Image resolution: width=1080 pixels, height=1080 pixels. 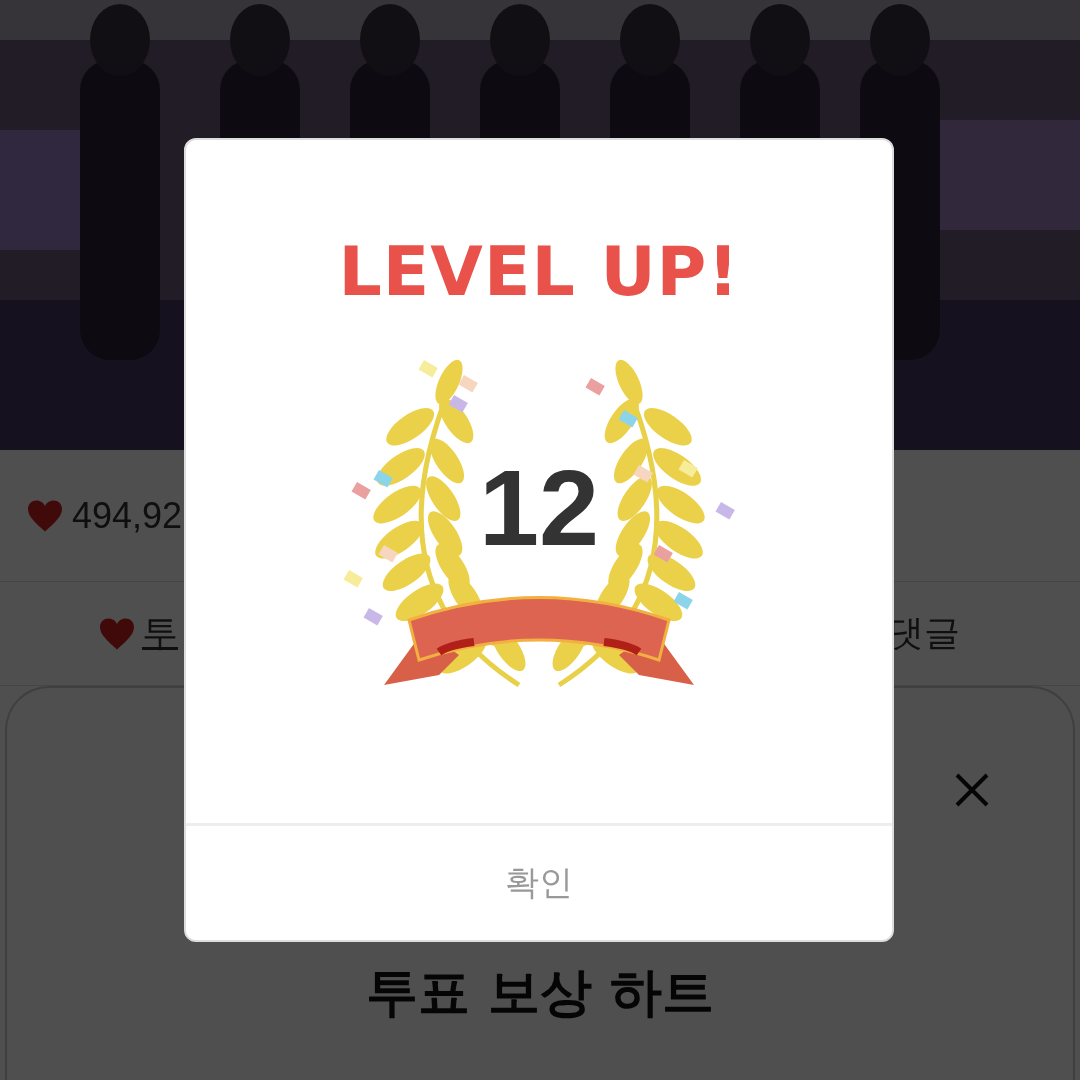 What do you see at coordinates (539, 272) in the screenshot?
I see `level-up-title: LEVEL UP!` at bounding box center [539, 272].